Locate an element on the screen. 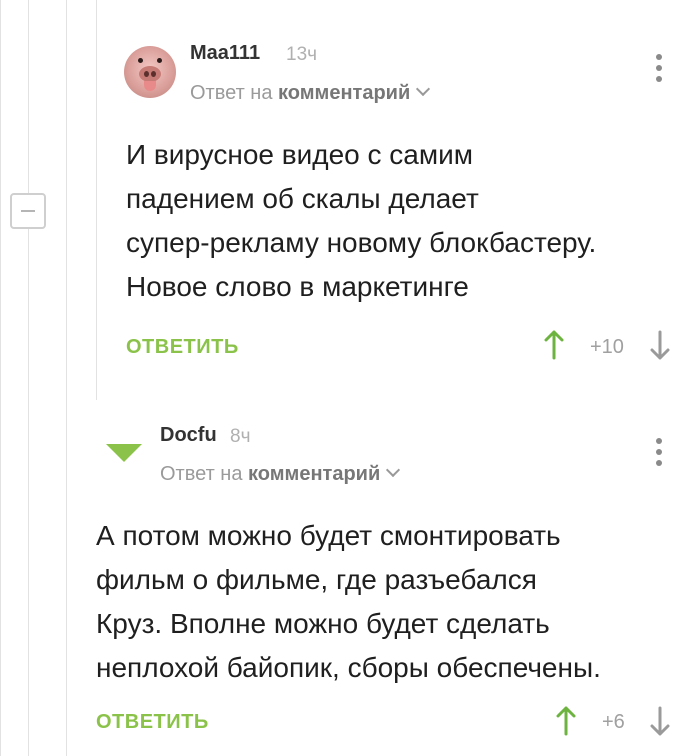 The height and width of the screenshot is (756, 700). rating-value: +10 is located at coordinates (607, 347).